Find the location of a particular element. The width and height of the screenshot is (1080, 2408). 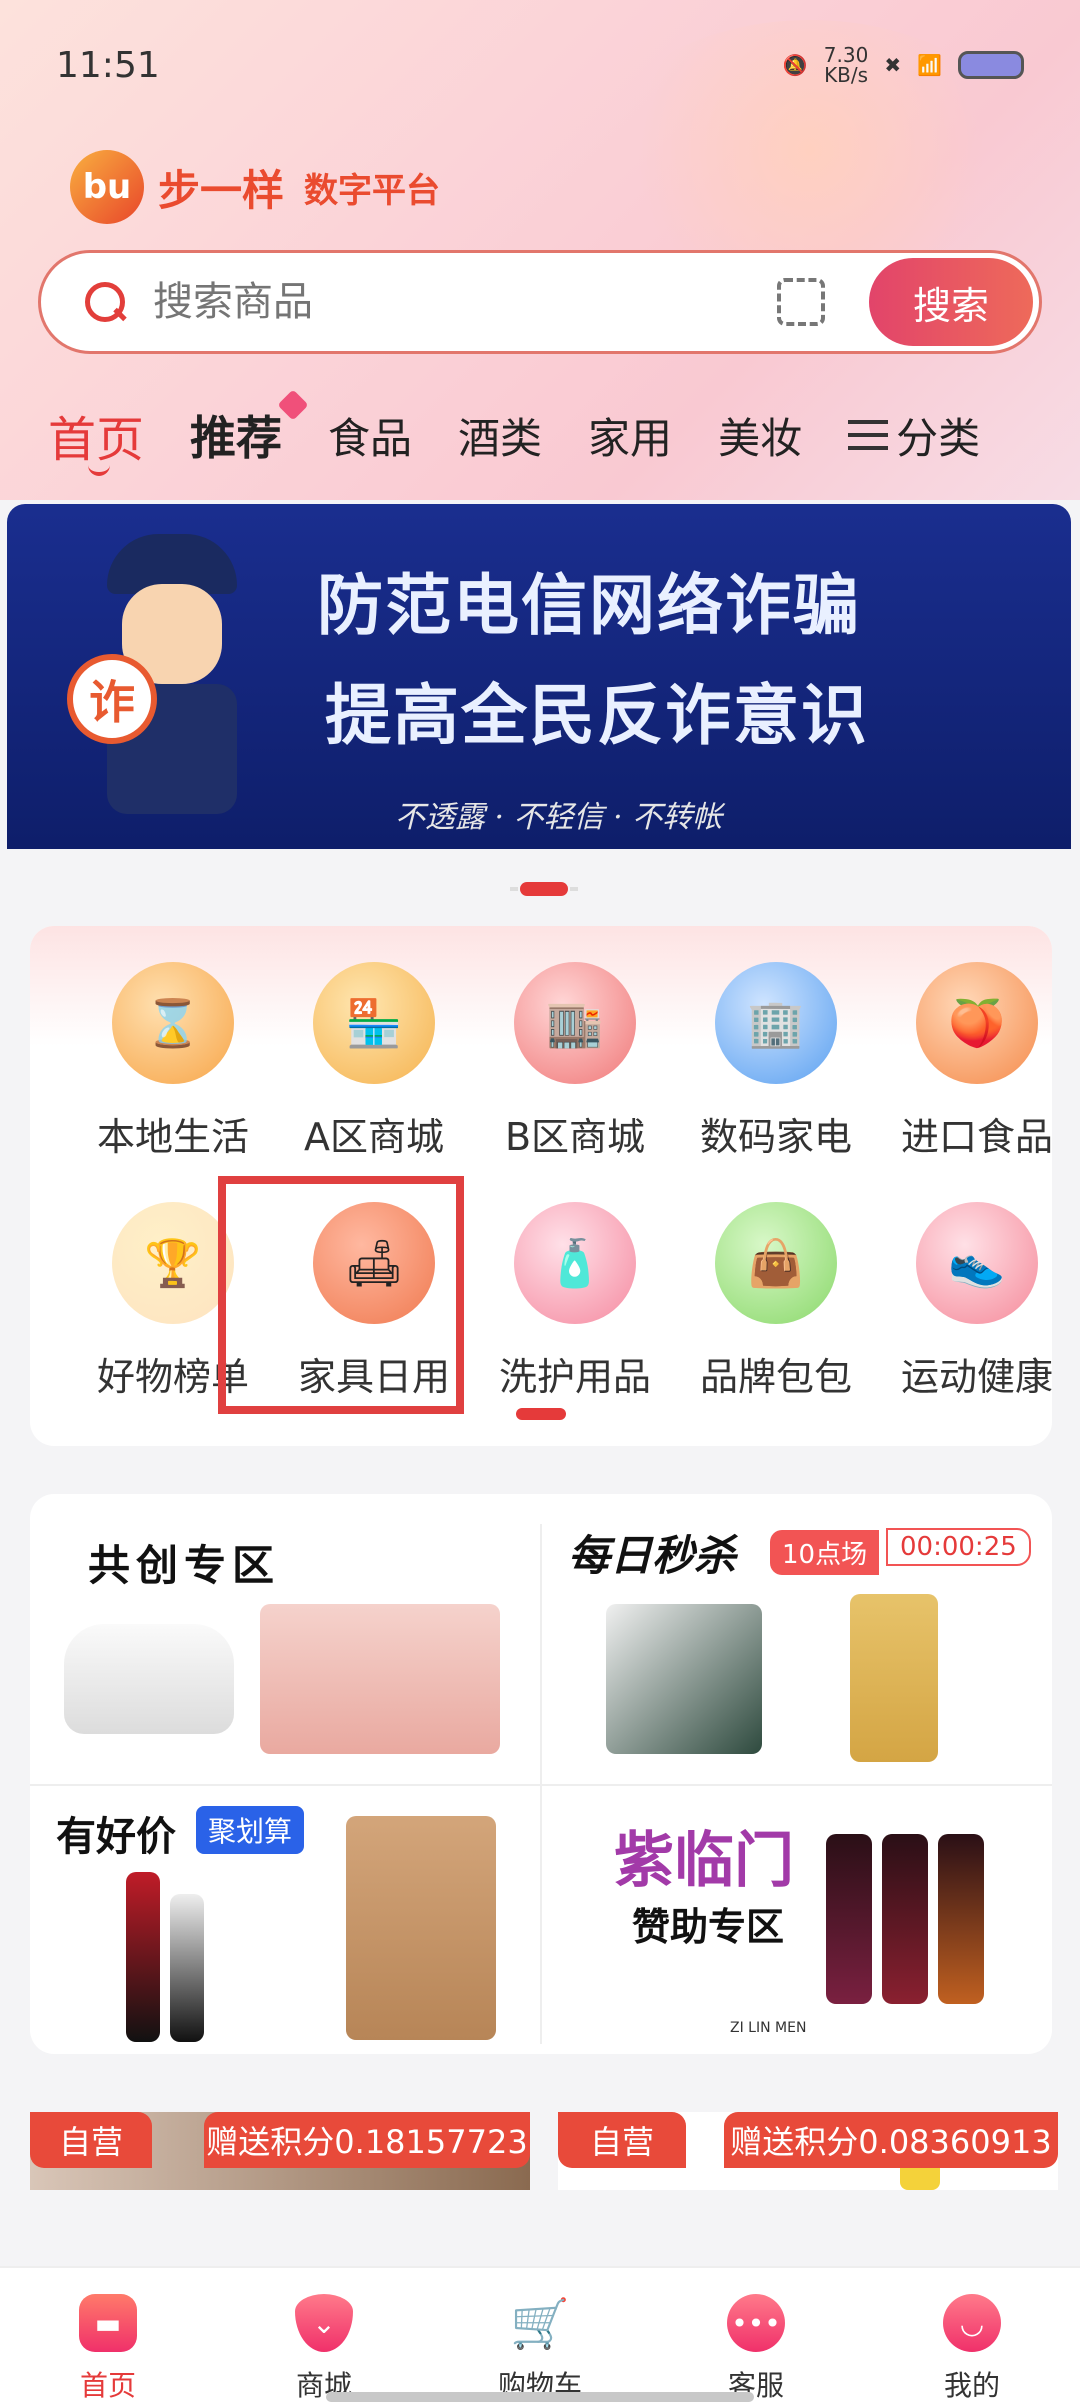

police-illustration: 诈 is located at coordinates (167, 679).